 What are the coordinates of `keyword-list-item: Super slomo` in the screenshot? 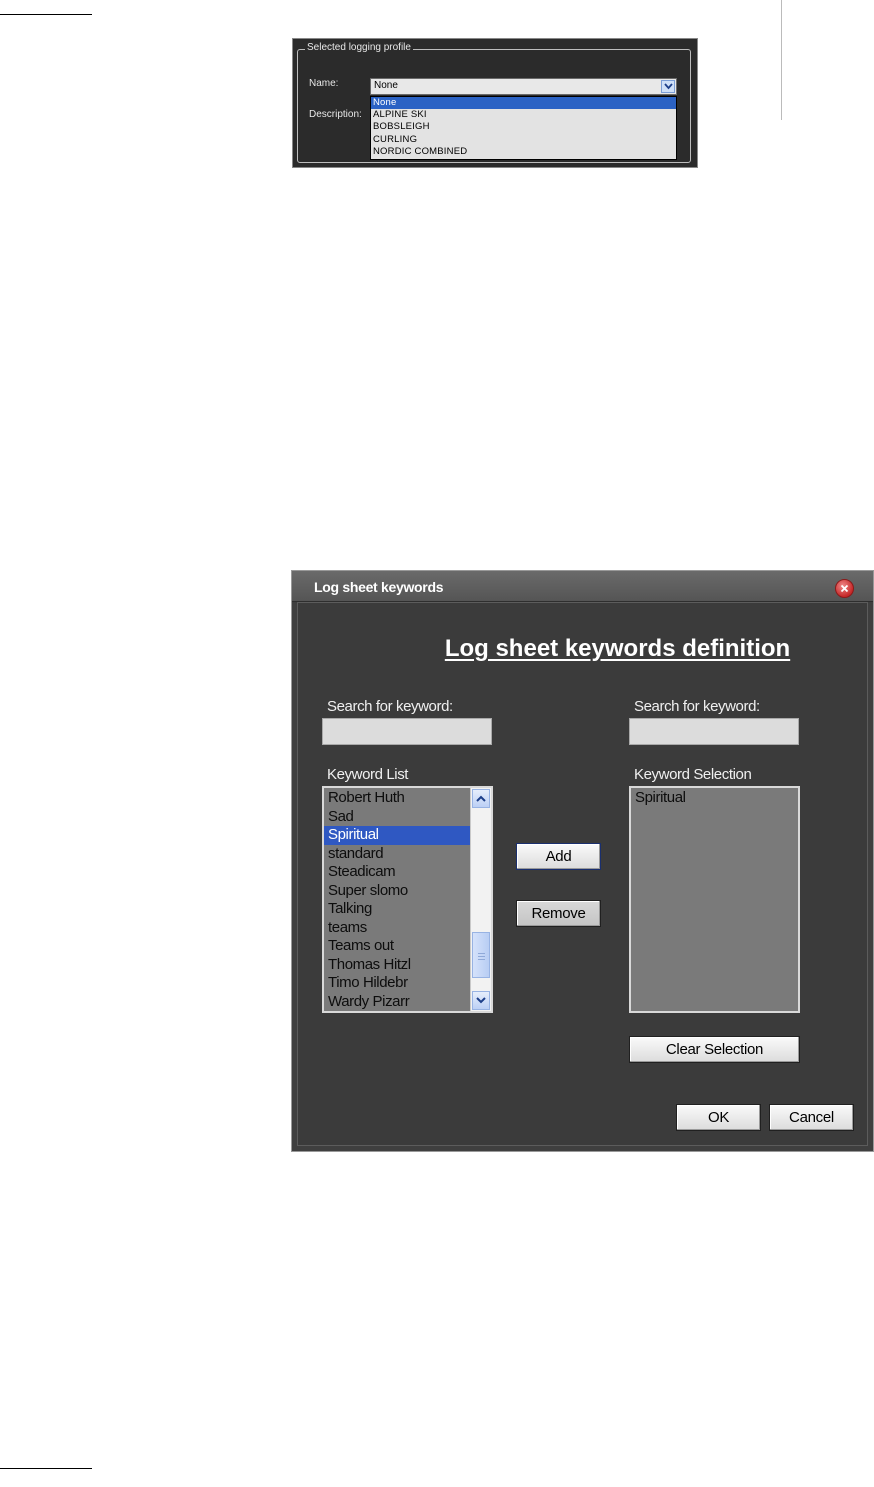 It's located at (397, 891).